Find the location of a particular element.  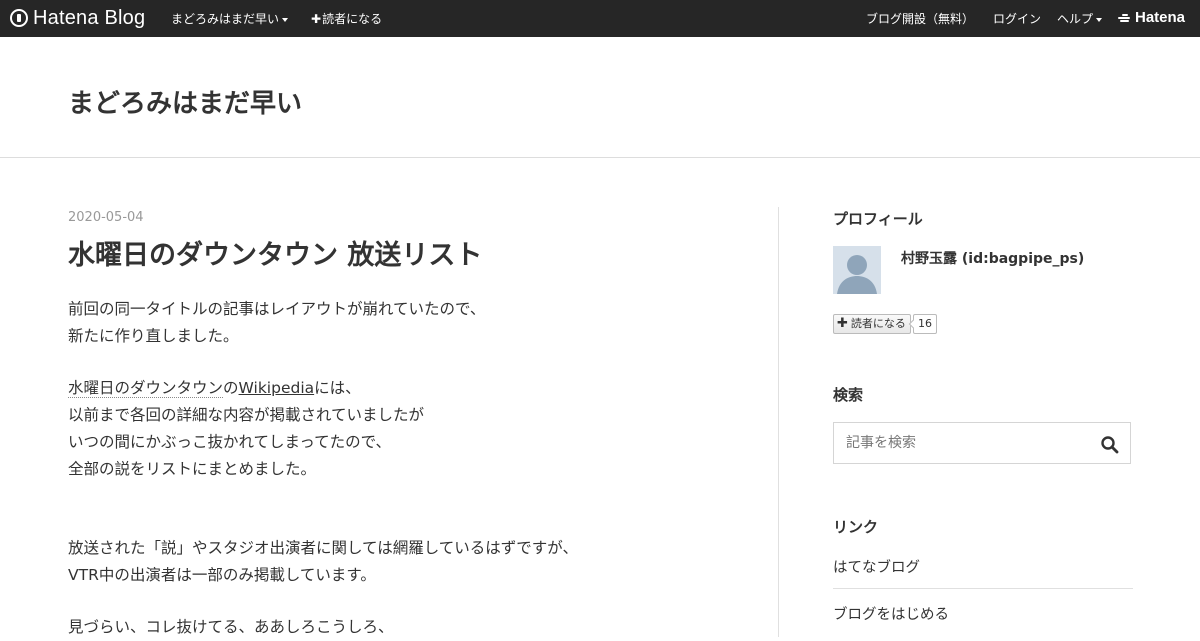

entry-text-line: VTR中の出演者は一部のみ掲載しています。 is located at coordinates (222, 575).